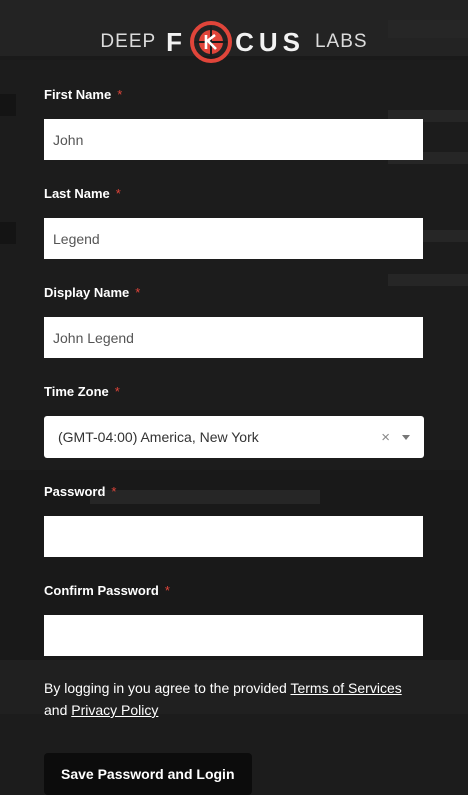 The height and width of the screenshot is (795, 468). Describe the element at coordinates (233, 337) in the screenshot. I see `display-name-input: John Legend` at that location.